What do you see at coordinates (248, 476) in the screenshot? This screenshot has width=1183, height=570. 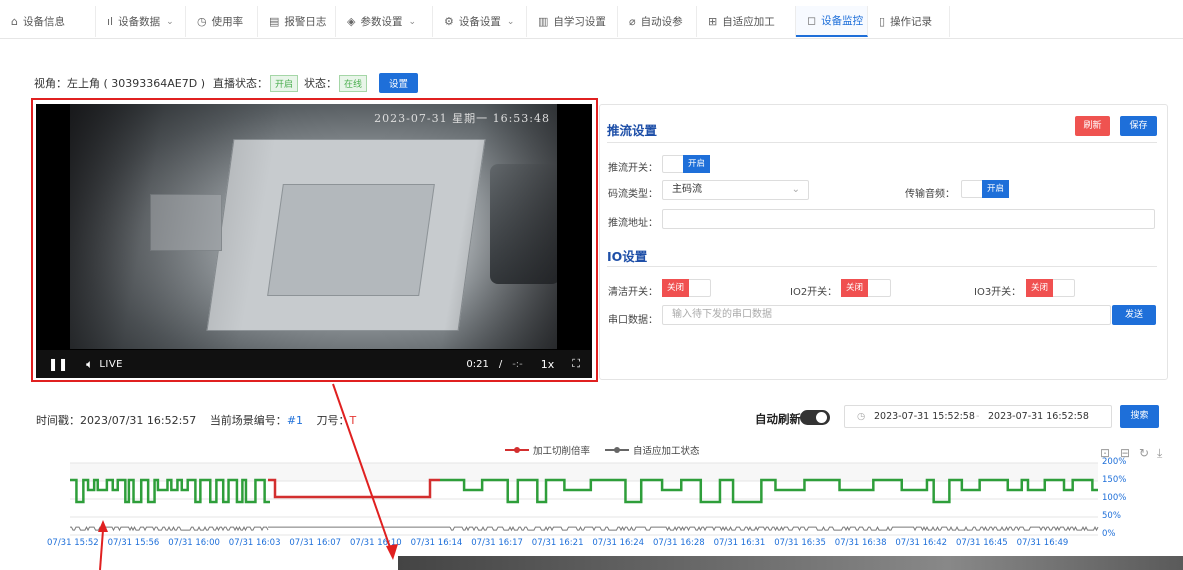 I see `annotation-arrows` at bounding box center [248, 476].